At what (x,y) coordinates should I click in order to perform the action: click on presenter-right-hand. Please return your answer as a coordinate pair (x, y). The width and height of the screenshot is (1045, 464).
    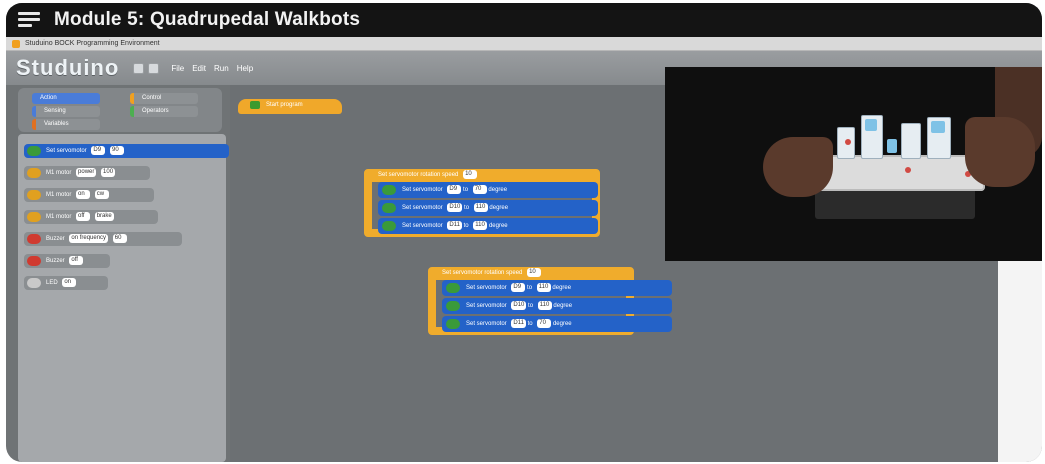
    Looking at the image, I should click on (1000, 152).